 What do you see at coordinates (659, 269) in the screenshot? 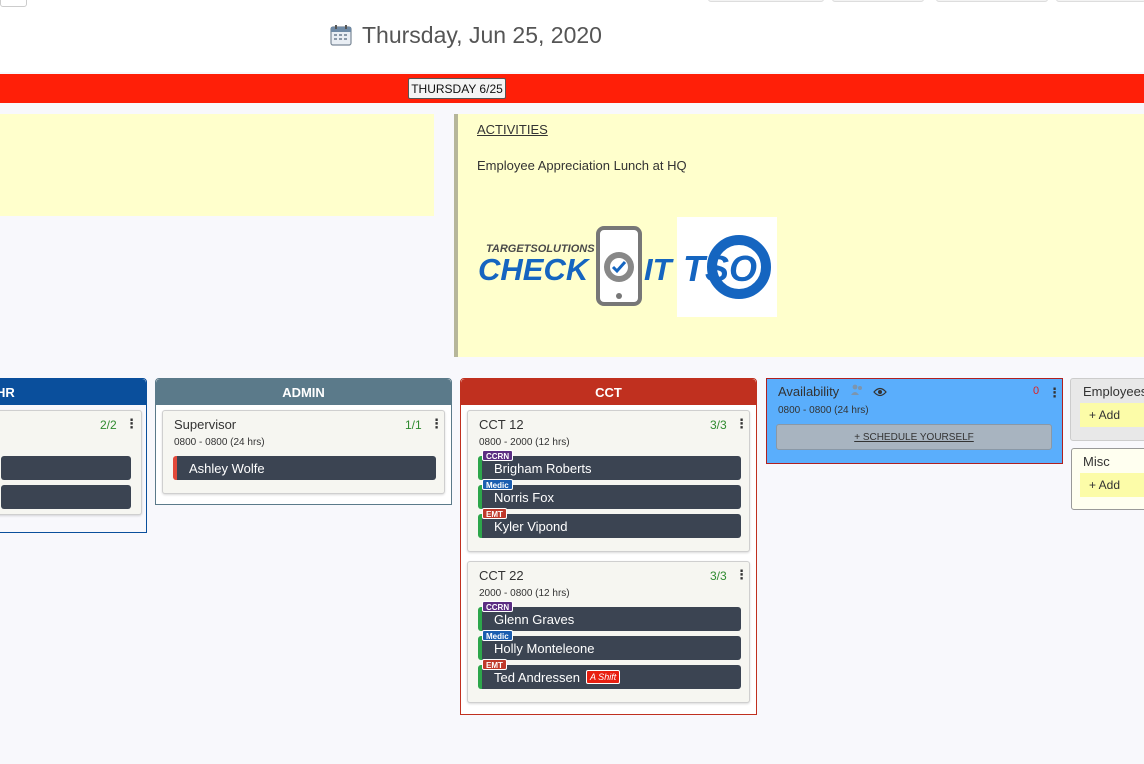
I see `checkit-logo-word-right: IT` at bounding box center [659, 269].